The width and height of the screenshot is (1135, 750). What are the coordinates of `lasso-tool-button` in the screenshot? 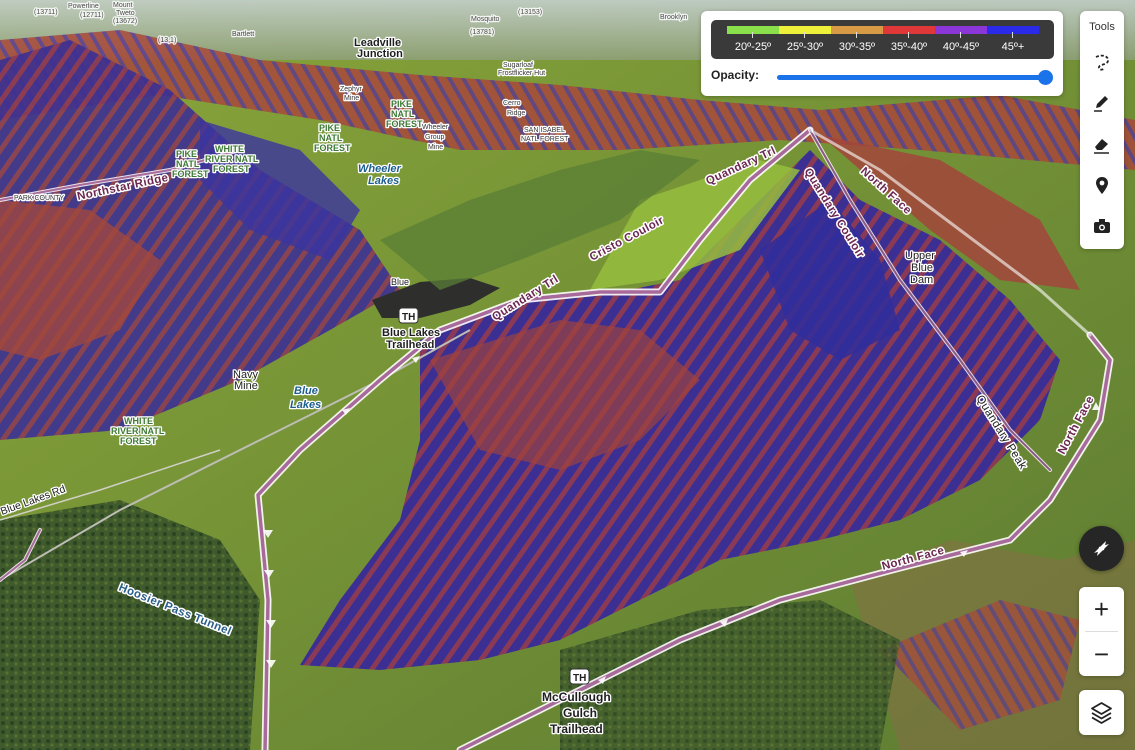 It's located at (1102, 63).